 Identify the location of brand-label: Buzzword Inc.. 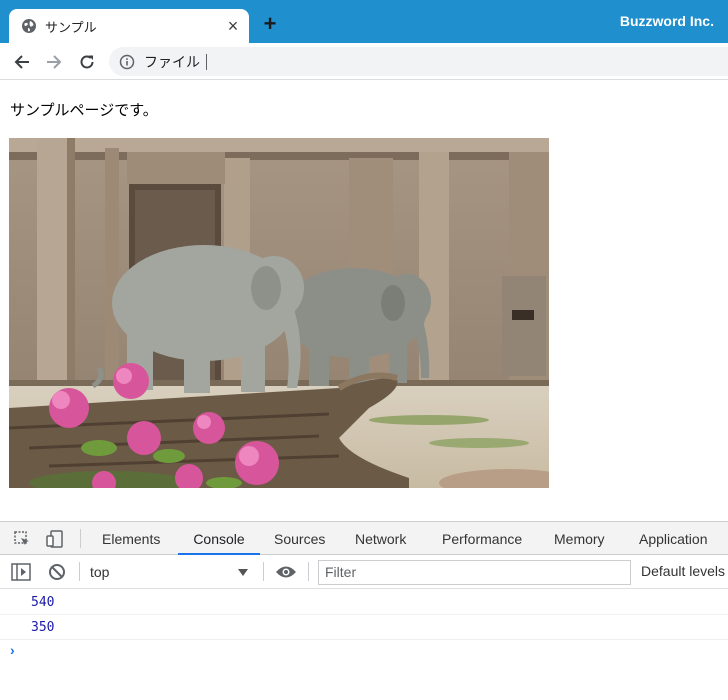
(666, 21).